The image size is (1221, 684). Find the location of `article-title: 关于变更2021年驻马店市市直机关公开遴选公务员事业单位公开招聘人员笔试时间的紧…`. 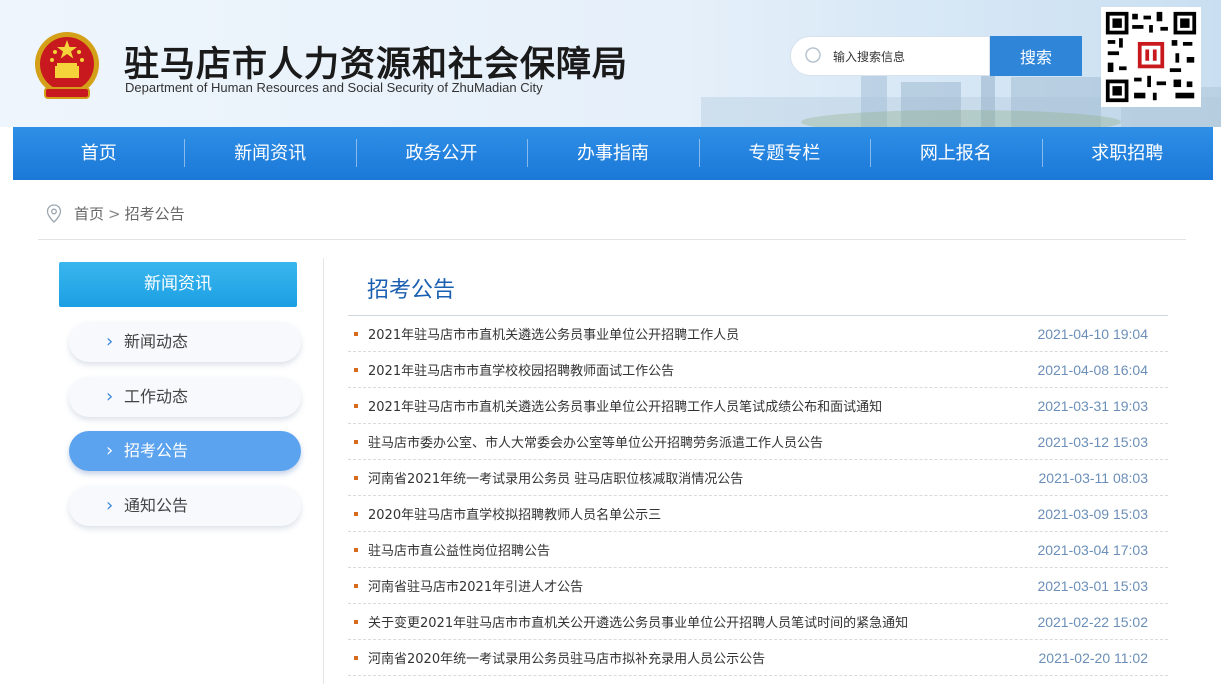

article-title: 关于变更2021年驻马店市市直机关公开遴选公务员事业单位公开招聘人员笔试时间的紧… is located at coordinates (693, 621).